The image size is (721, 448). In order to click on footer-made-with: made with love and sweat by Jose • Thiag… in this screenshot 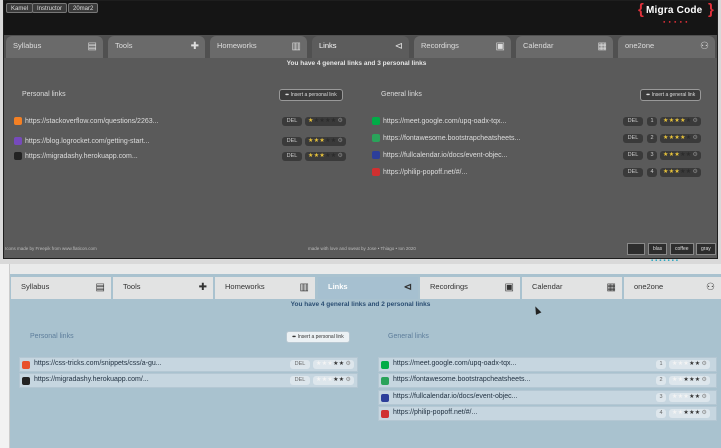, I will do `click(362, 248)`.